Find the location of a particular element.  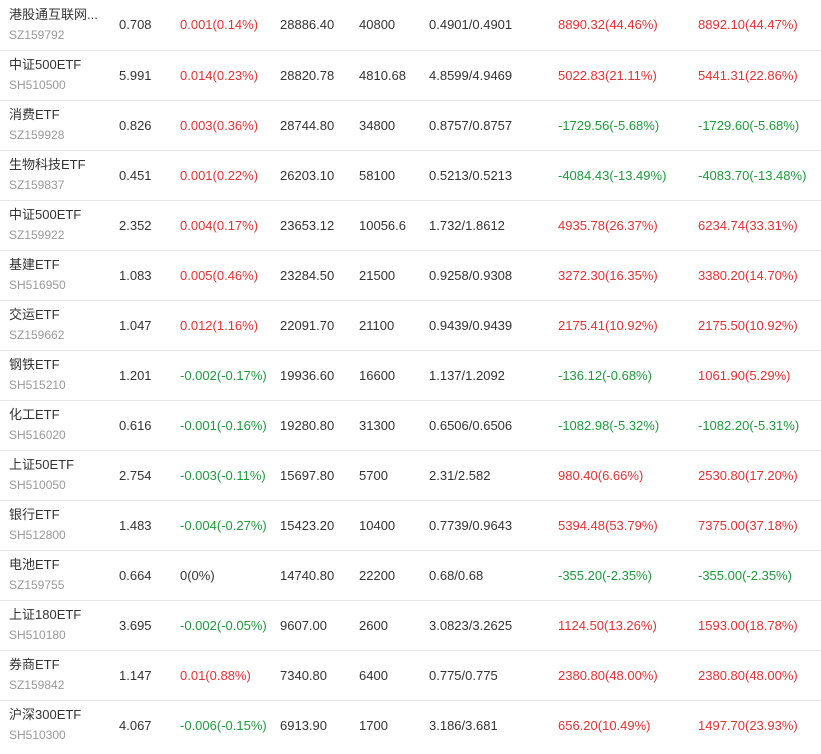

amount-cell: 26203.10 is located at coordinates (319, 175).